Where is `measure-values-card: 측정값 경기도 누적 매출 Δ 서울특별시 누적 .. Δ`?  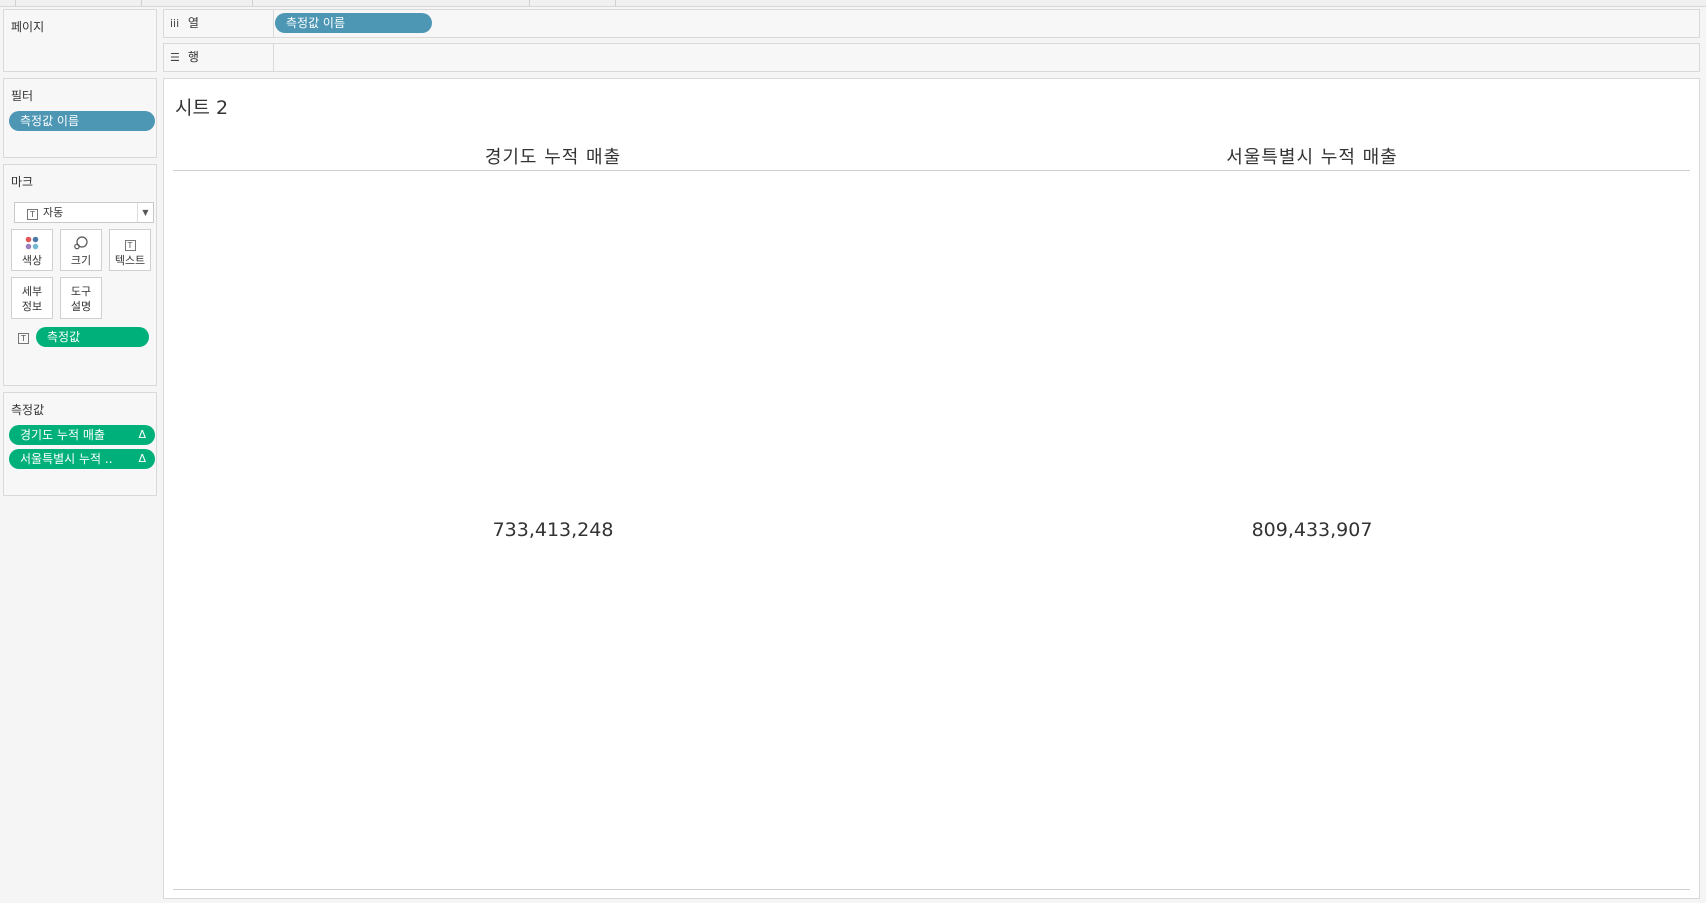 measure-values-card: 측정값 경기도 누적 매출 Δ 서울특별시 누적 .. Δ is located at coordinates (80, 444).